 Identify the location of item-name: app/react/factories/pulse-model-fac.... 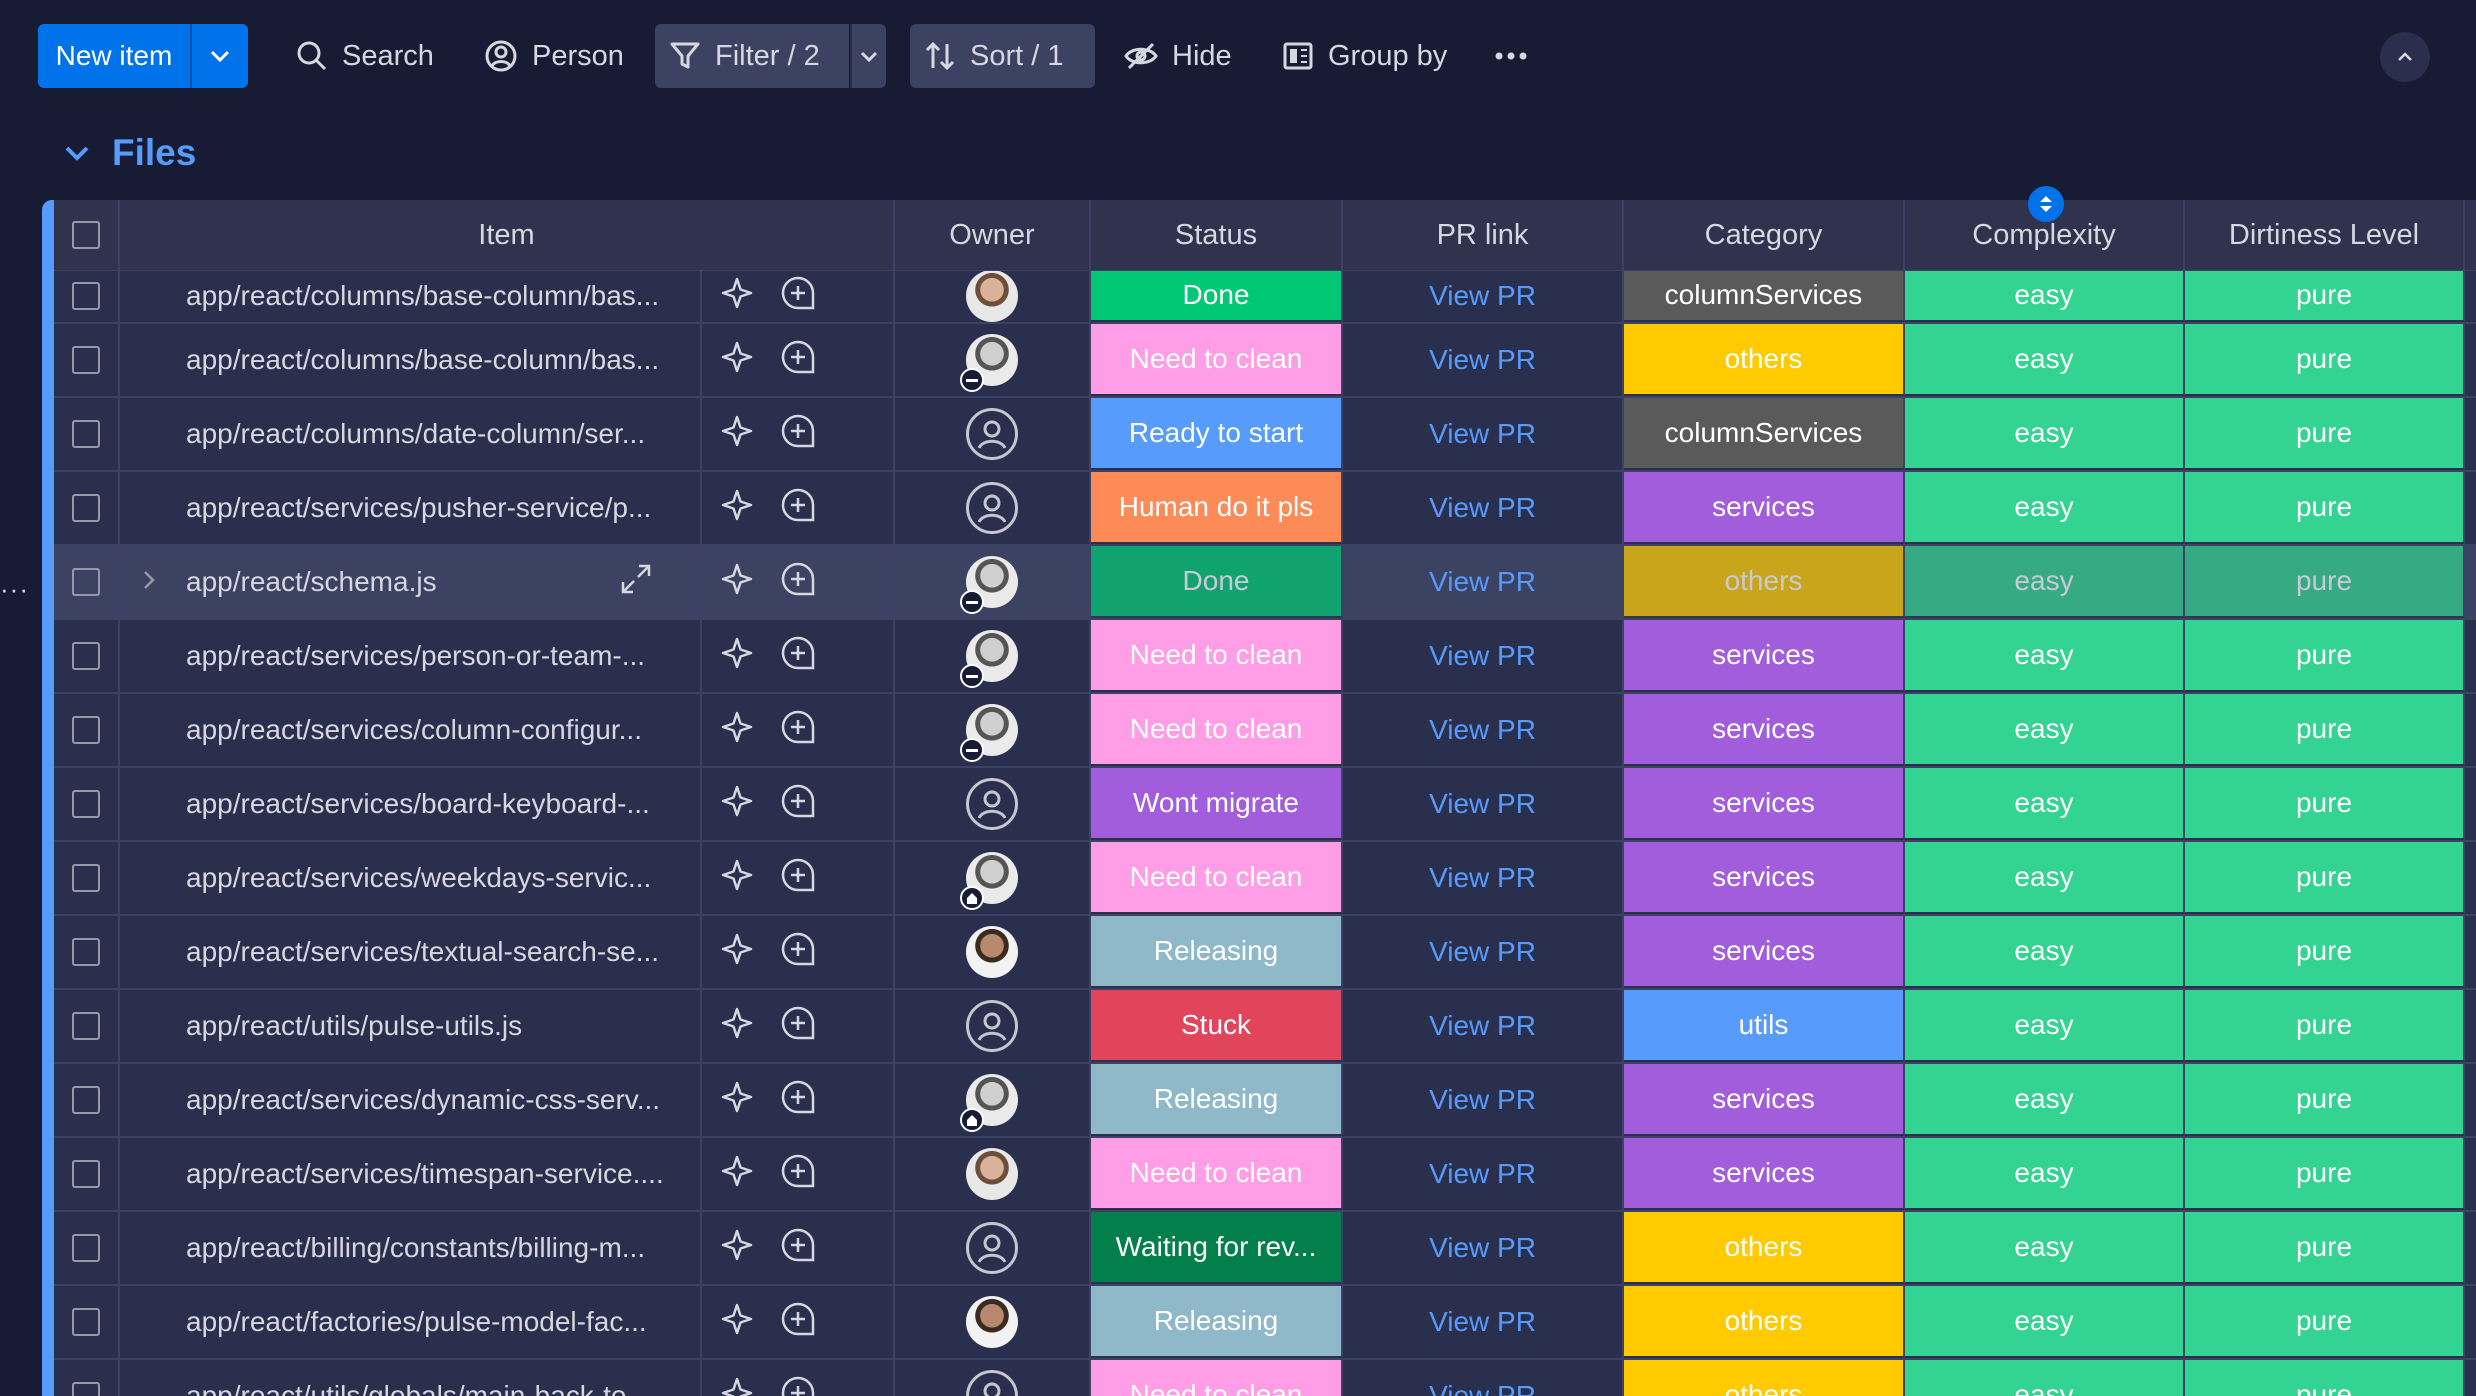
(416, 1322).